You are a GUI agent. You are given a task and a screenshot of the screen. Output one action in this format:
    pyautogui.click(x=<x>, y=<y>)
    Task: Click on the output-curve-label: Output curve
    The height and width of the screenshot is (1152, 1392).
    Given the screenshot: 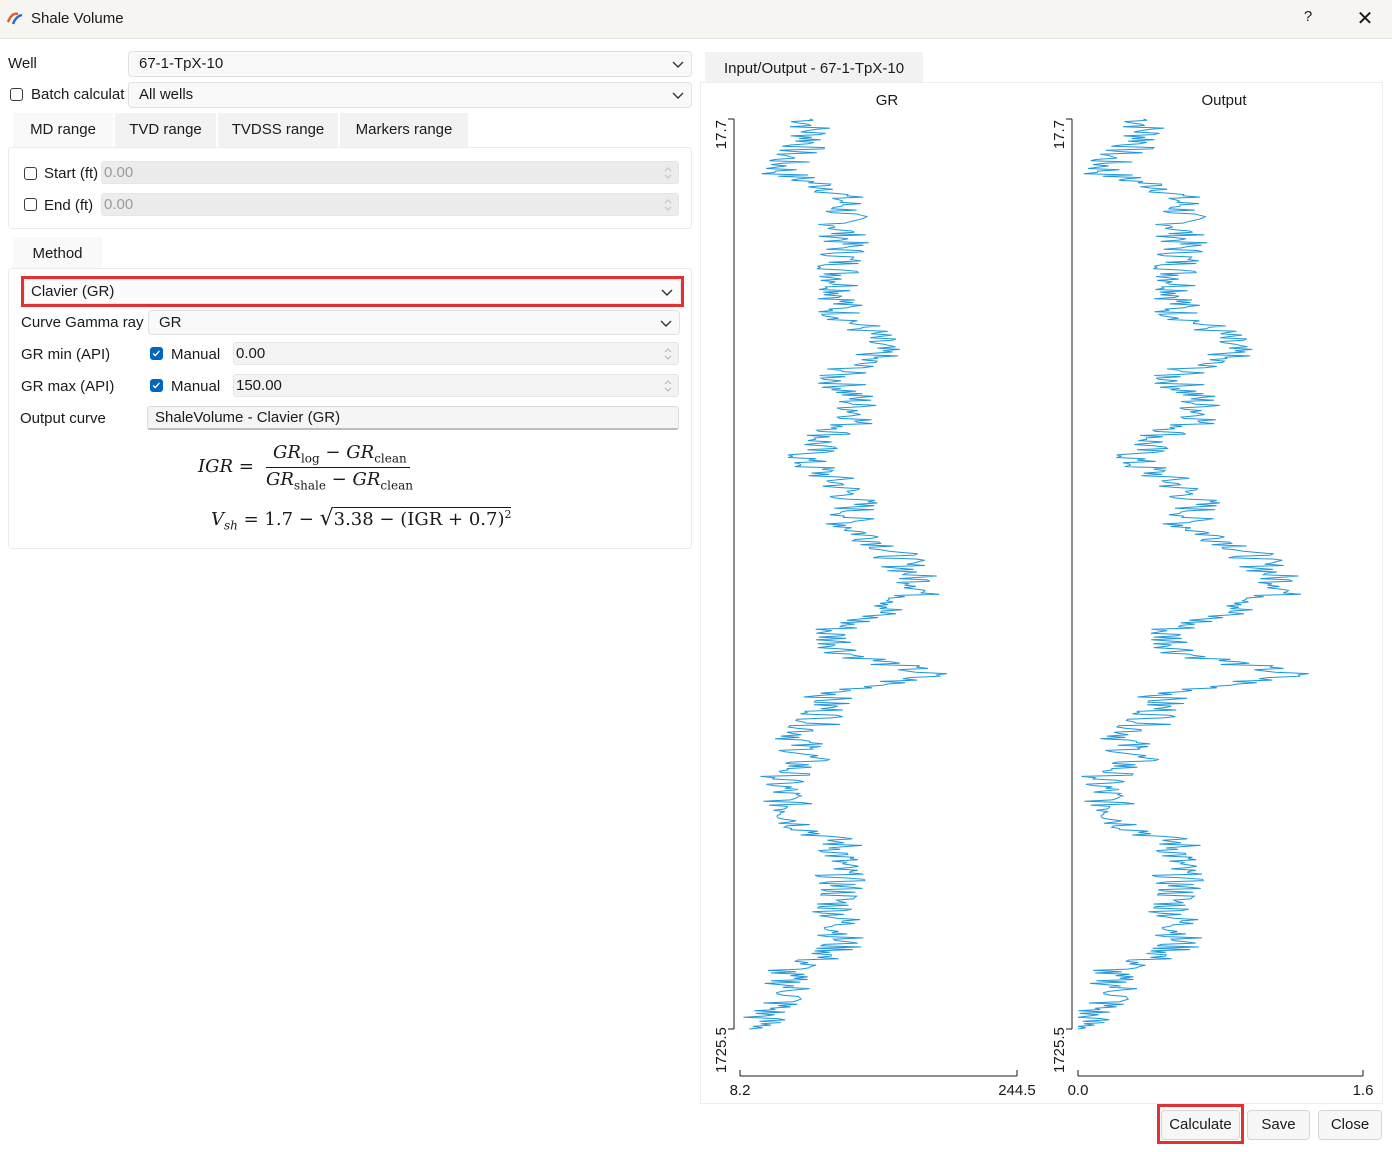 What is the action you would take?
    pyautogui.click(x=63, y=418)
    